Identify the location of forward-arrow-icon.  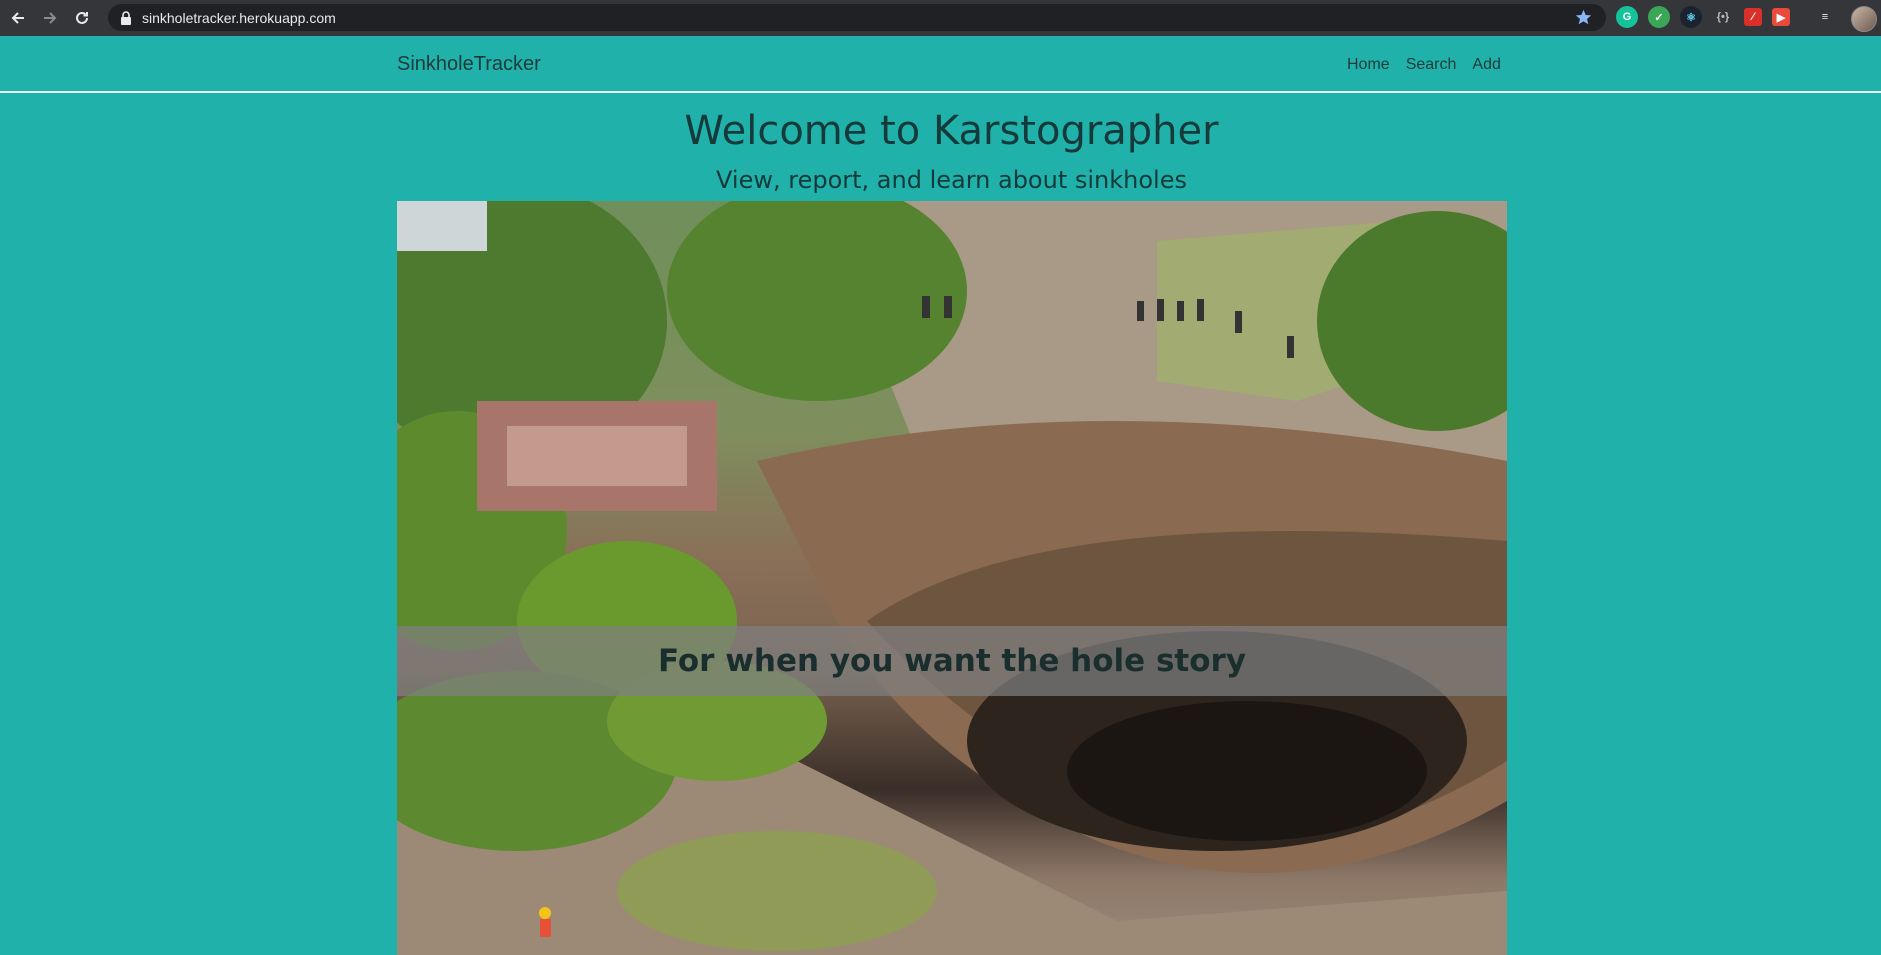
(50, 18).